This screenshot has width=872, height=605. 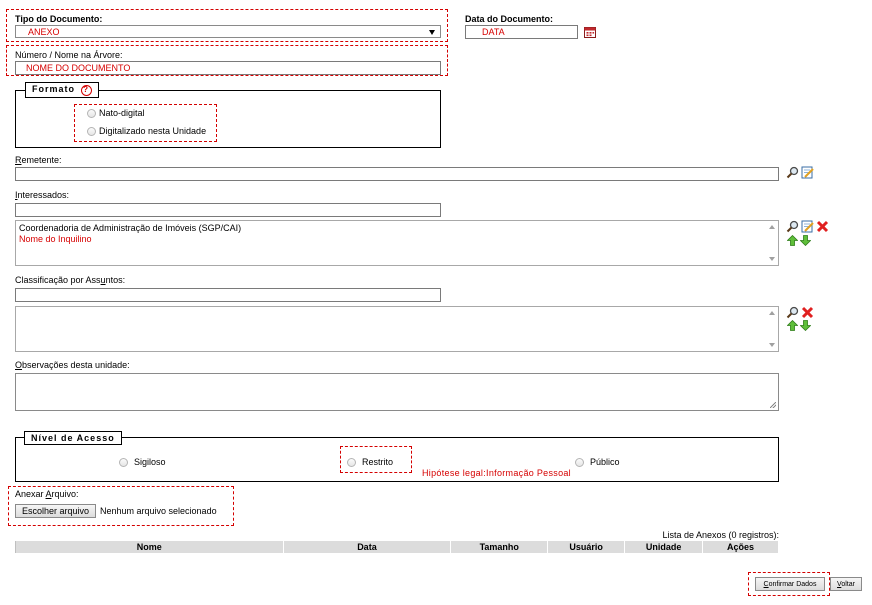 I want to click on tipo-documento-value: ANEXO, so click(x=44, y=32).